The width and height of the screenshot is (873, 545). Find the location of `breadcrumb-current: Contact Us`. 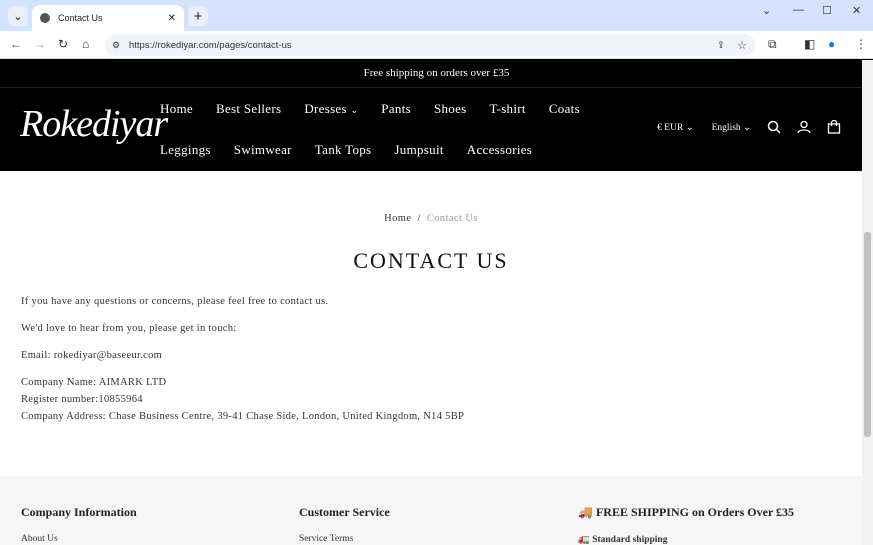

breadcrumb-current: Contact Us is located at coordinates (452, 218).